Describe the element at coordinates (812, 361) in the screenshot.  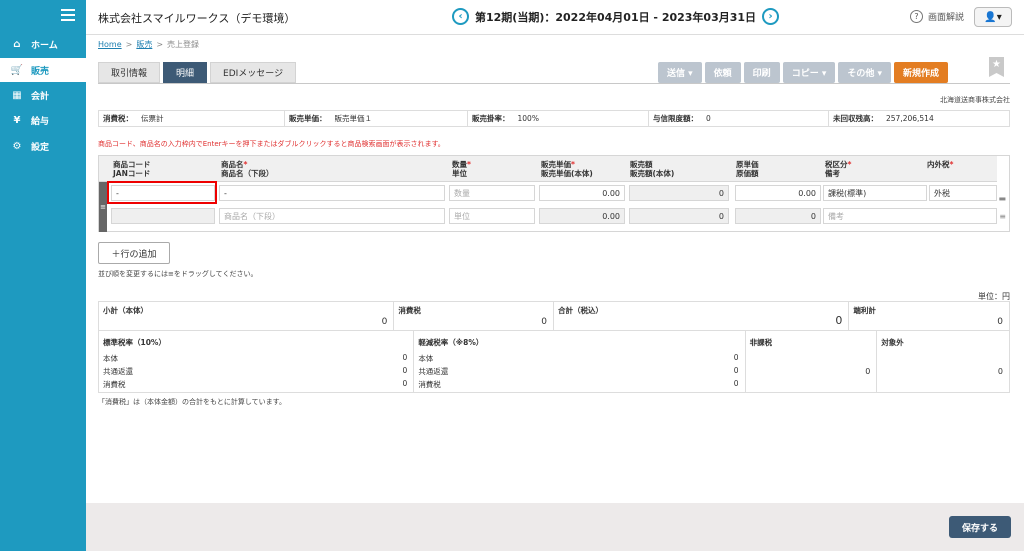
I see `nontax-cell: 非課税 0` at that location.